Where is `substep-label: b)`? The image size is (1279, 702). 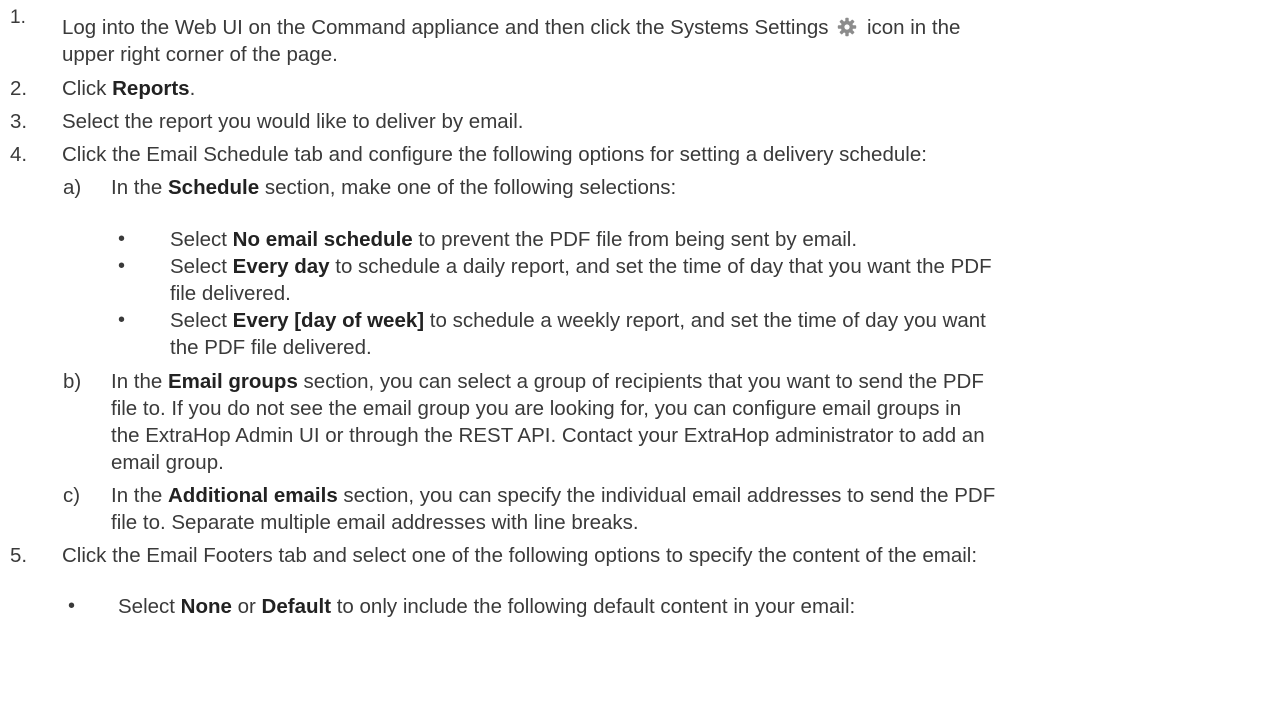 substep-label: b) is located at coordinates (72, 381).